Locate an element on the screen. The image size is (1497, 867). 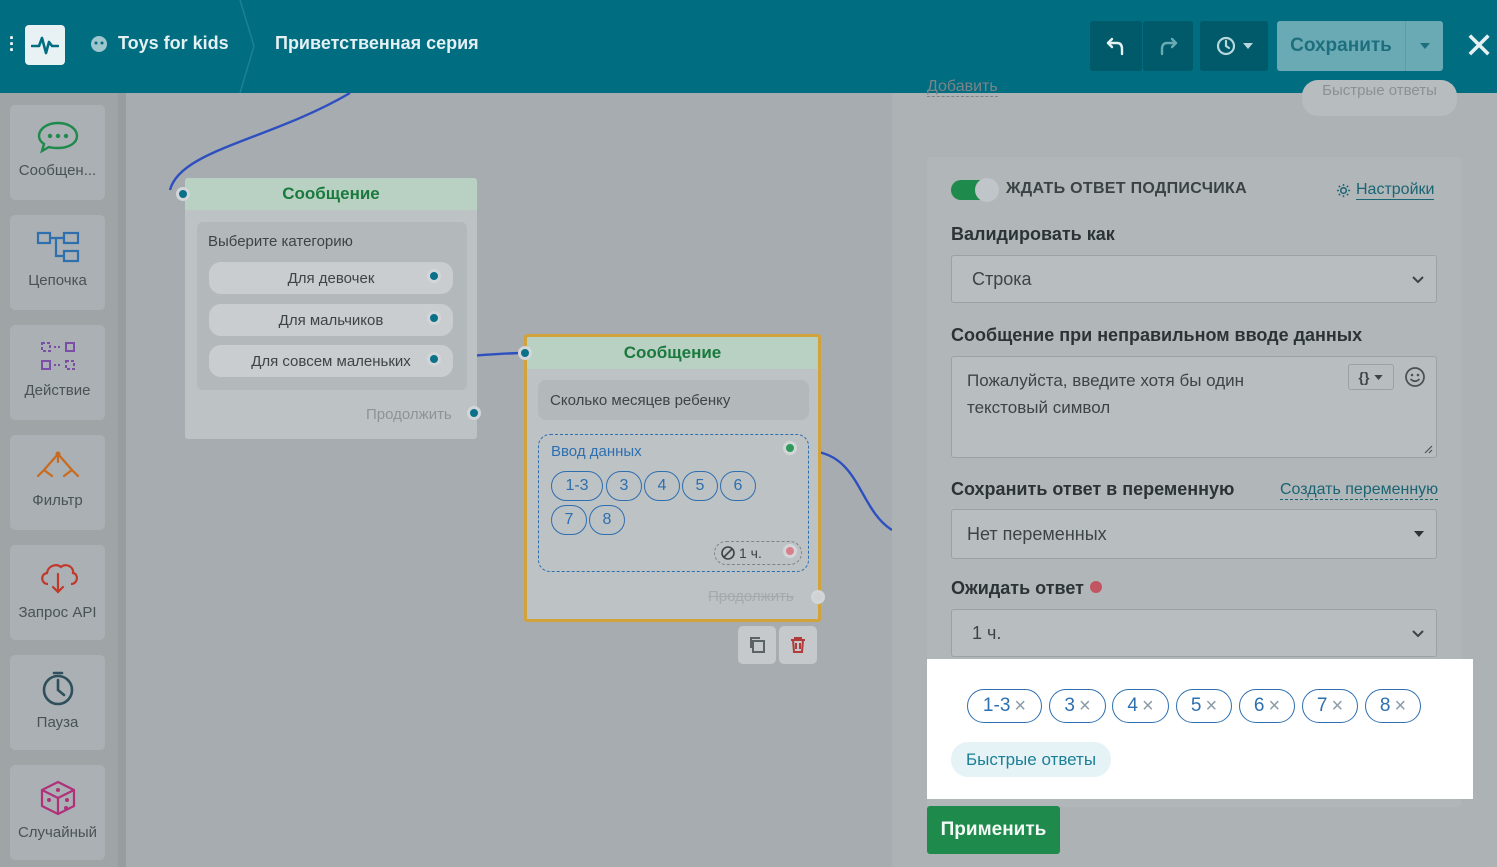
variable-select: Нет переменных is located at coordinates (1194, 534).